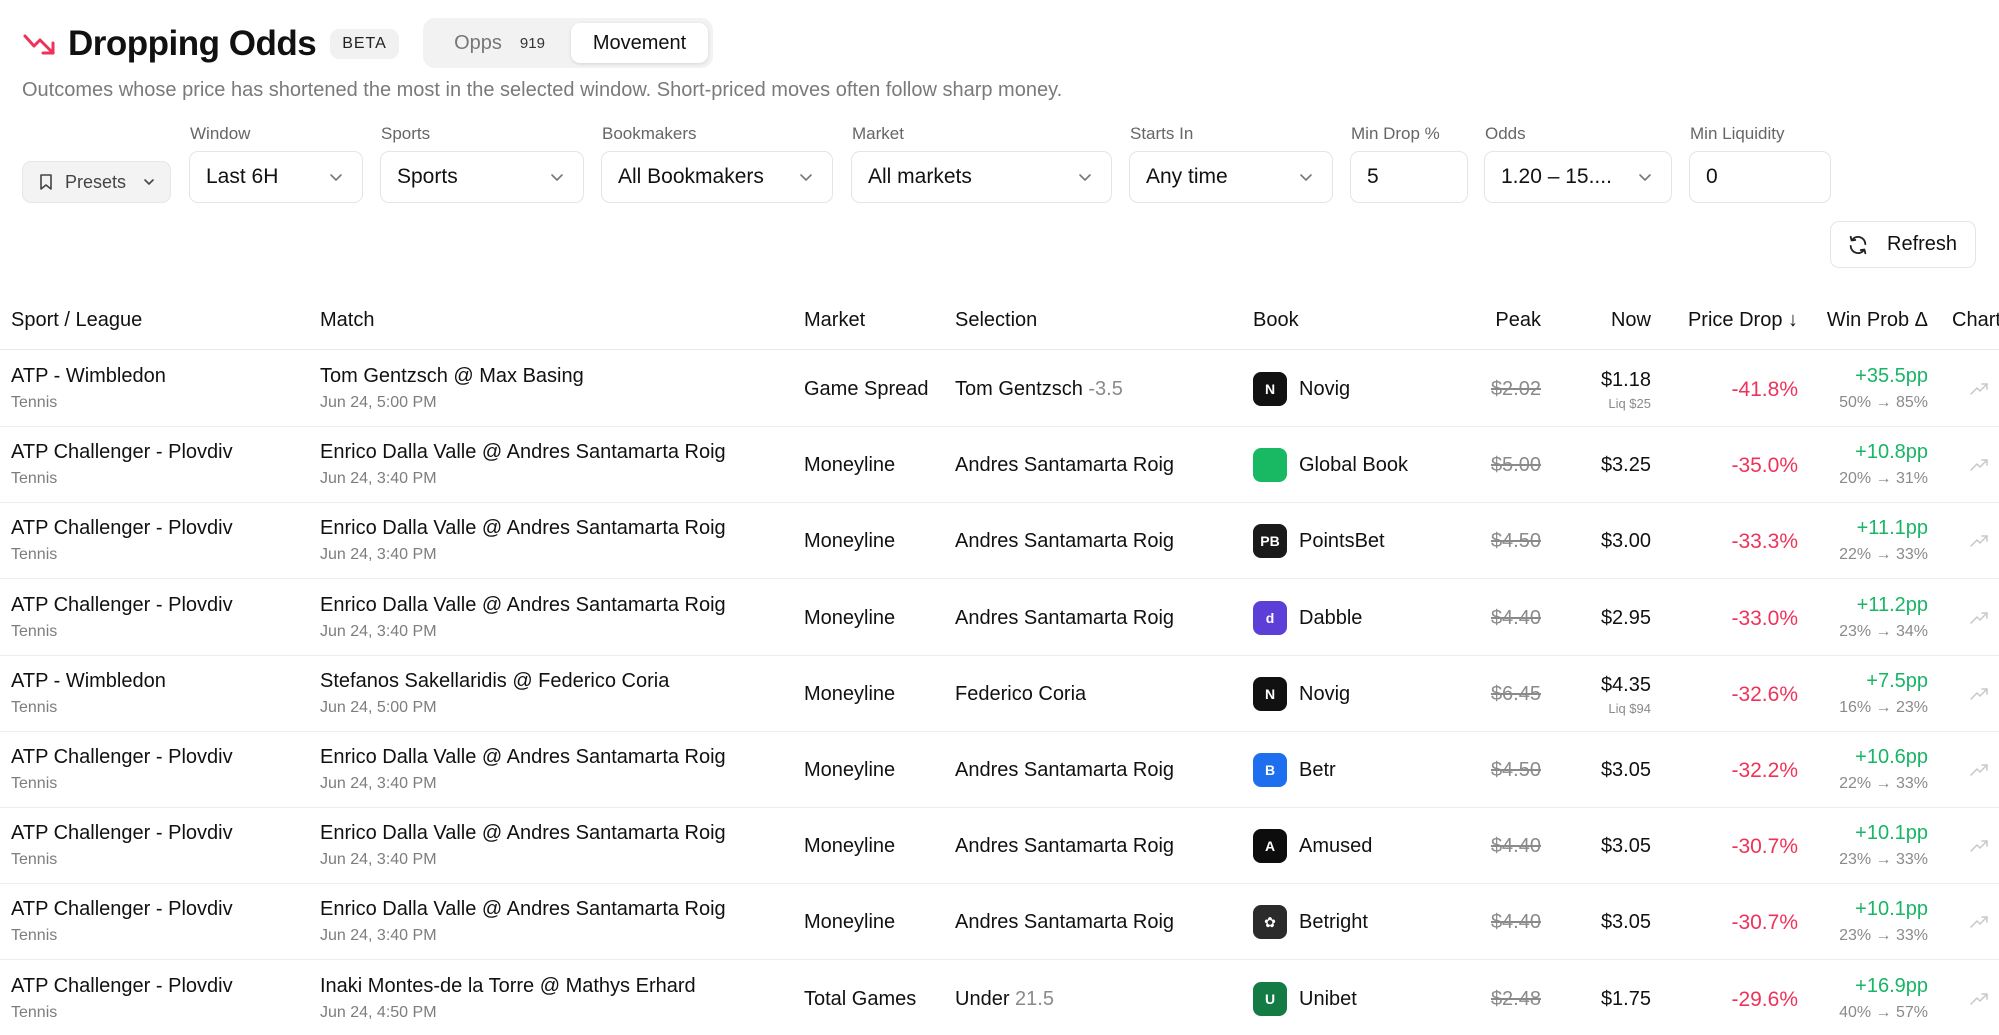 The image size is (1999, 1035). I want to click on tab-opps-label: Opps, so click(478, 42).